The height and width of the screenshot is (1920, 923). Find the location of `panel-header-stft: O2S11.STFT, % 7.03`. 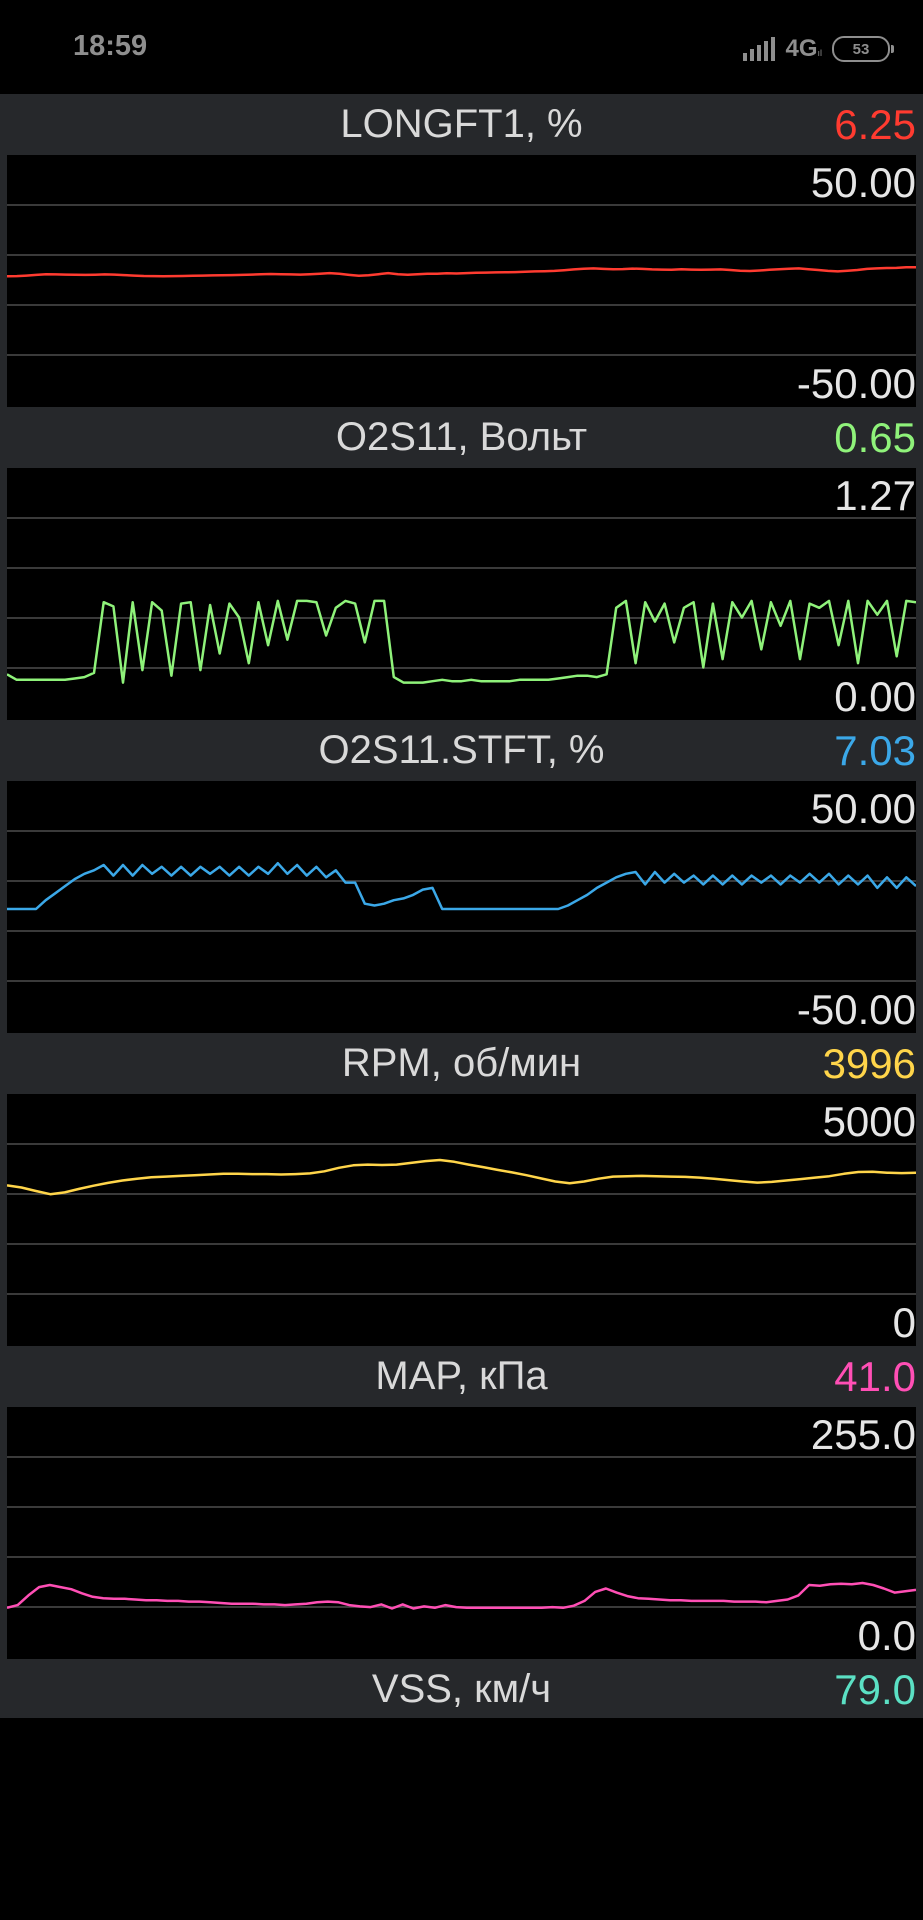

panel-header-stft: O2S11.STFT, % 7.03 is located at coordinates (461, 750).